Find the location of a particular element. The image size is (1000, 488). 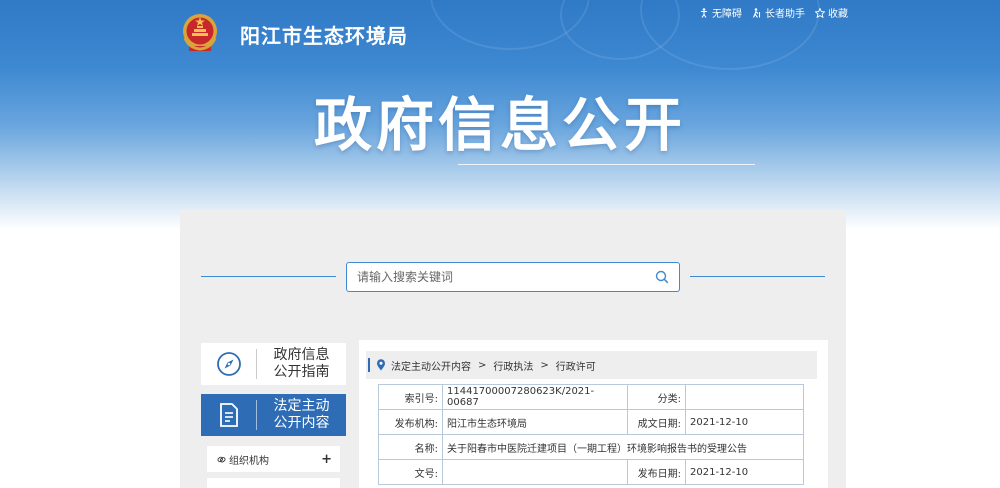

document-icon is located at coordinates (228, 415).